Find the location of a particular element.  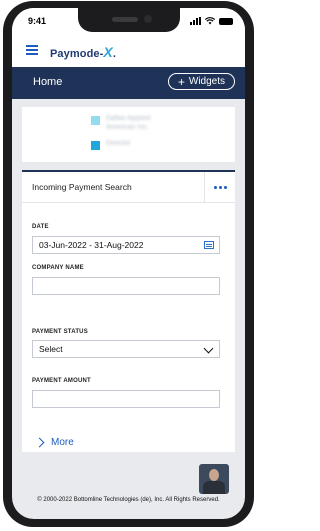

legend-item: Director is located at coordinates (111, 144).